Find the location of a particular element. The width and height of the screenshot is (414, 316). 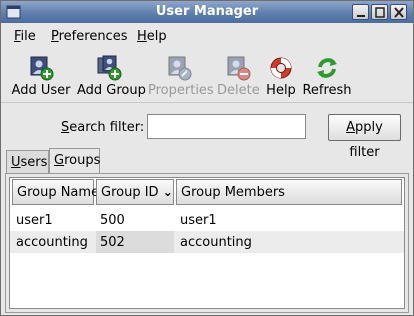

search-filter-input is located at coordinates (226, 126).